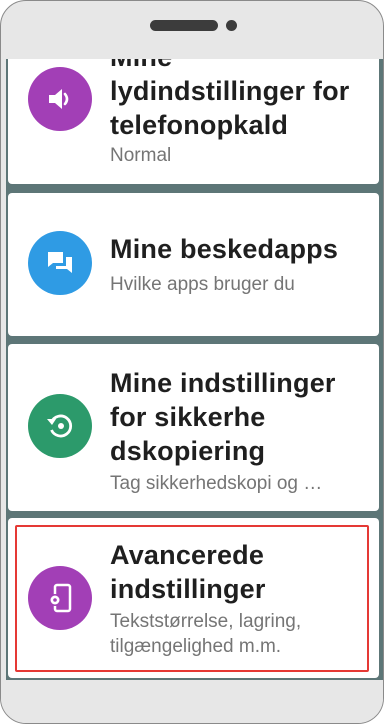 Image resolution: width=384 pixels, height=724 pixels. I want to click on speaker-volume-icon, so click(59, 99).